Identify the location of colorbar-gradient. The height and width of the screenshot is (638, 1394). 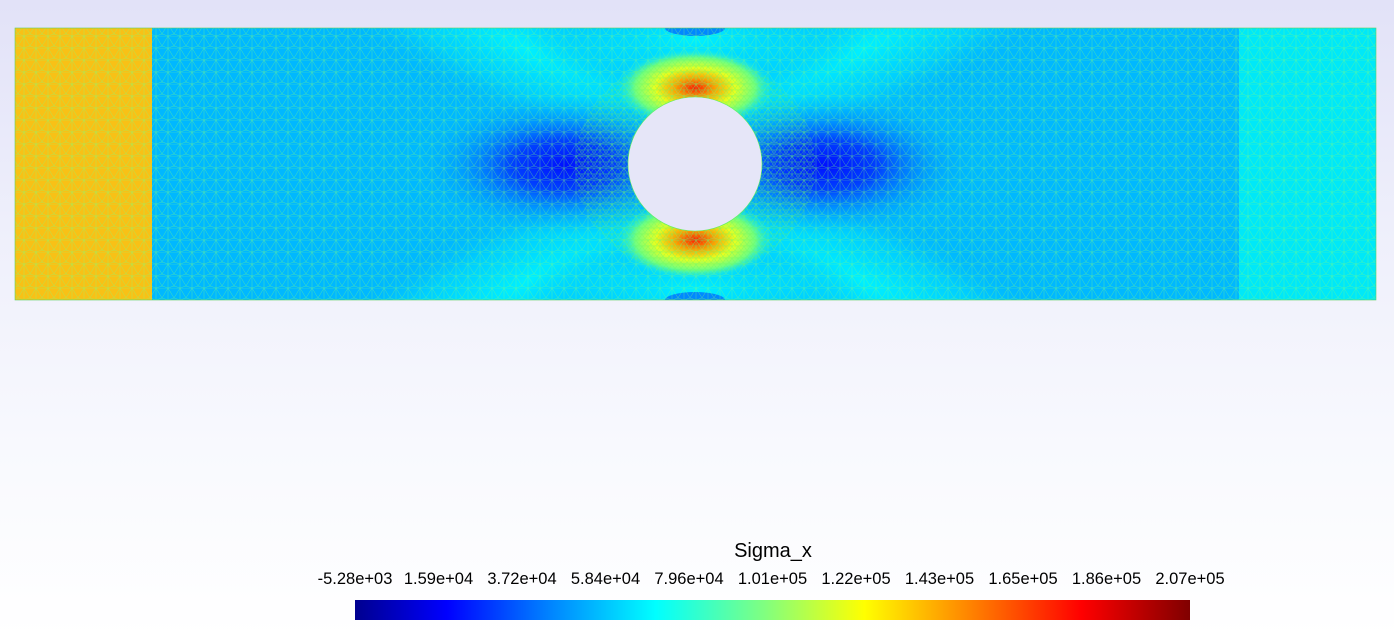
(772, 610).